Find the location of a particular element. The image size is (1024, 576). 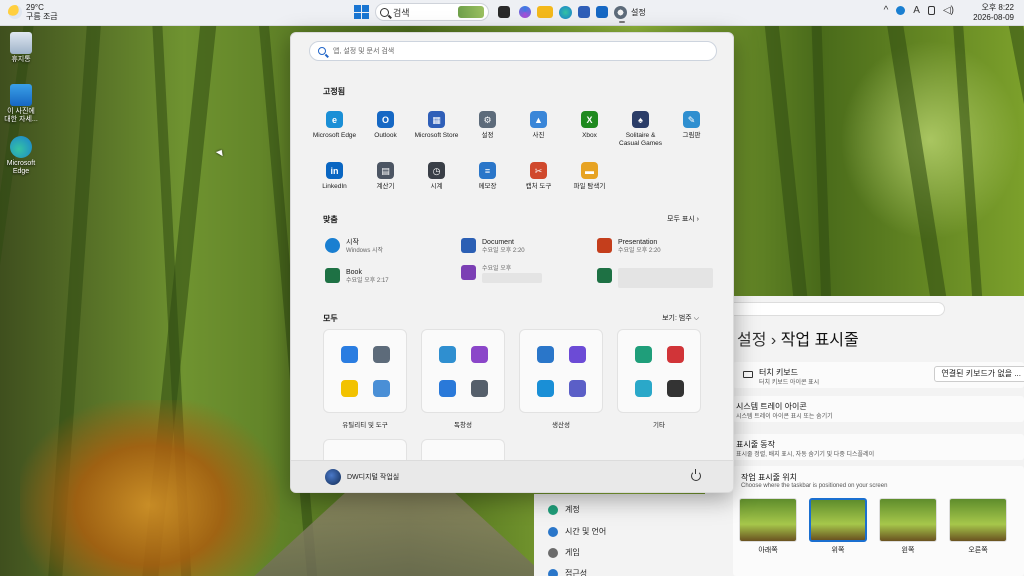

sidebar-item-label: 시간 및 언어 is located at coordinates (586, 531).